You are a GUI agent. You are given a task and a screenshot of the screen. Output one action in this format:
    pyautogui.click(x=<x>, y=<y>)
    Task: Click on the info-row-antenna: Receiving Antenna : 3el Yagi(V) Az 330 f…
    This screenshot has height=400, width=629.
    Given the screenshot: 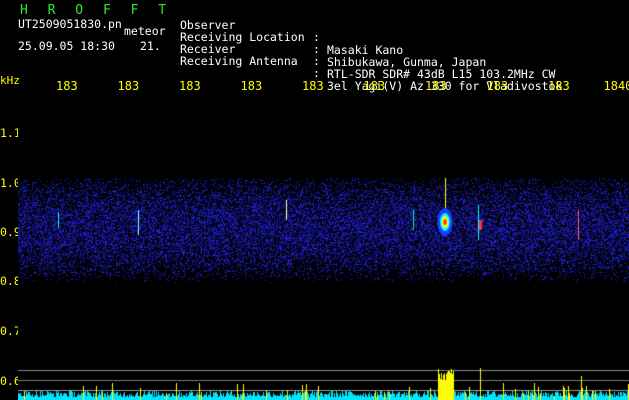 What is the action you would take?
    pyautogui.click(x=371, y=73)
    